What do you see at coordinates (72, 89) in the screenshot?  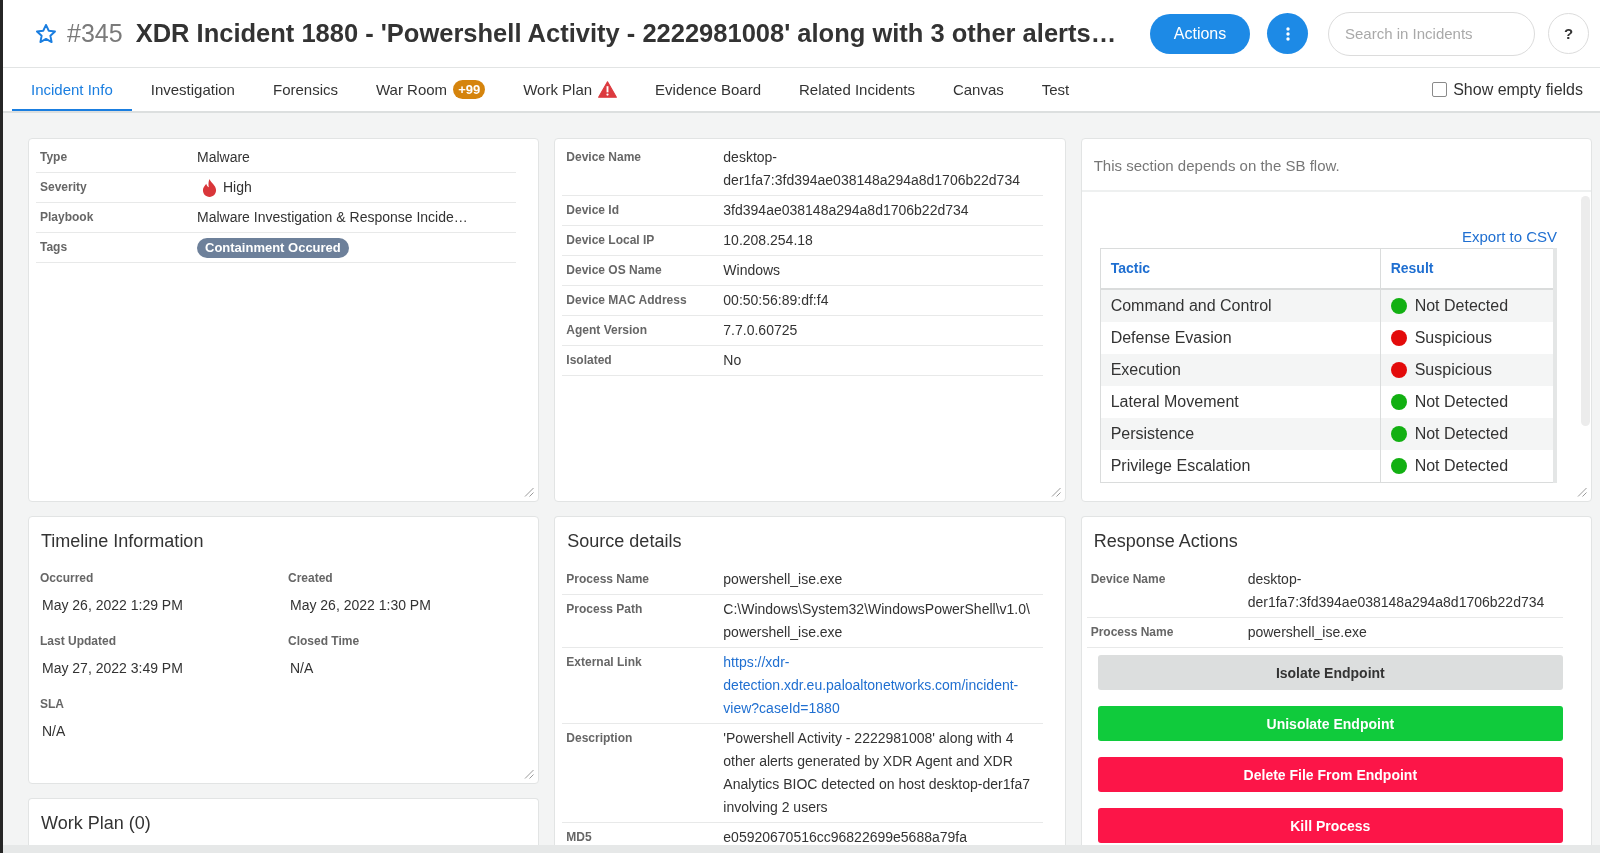 I see `tab: Incident Info` at bounding box center [72, 89].